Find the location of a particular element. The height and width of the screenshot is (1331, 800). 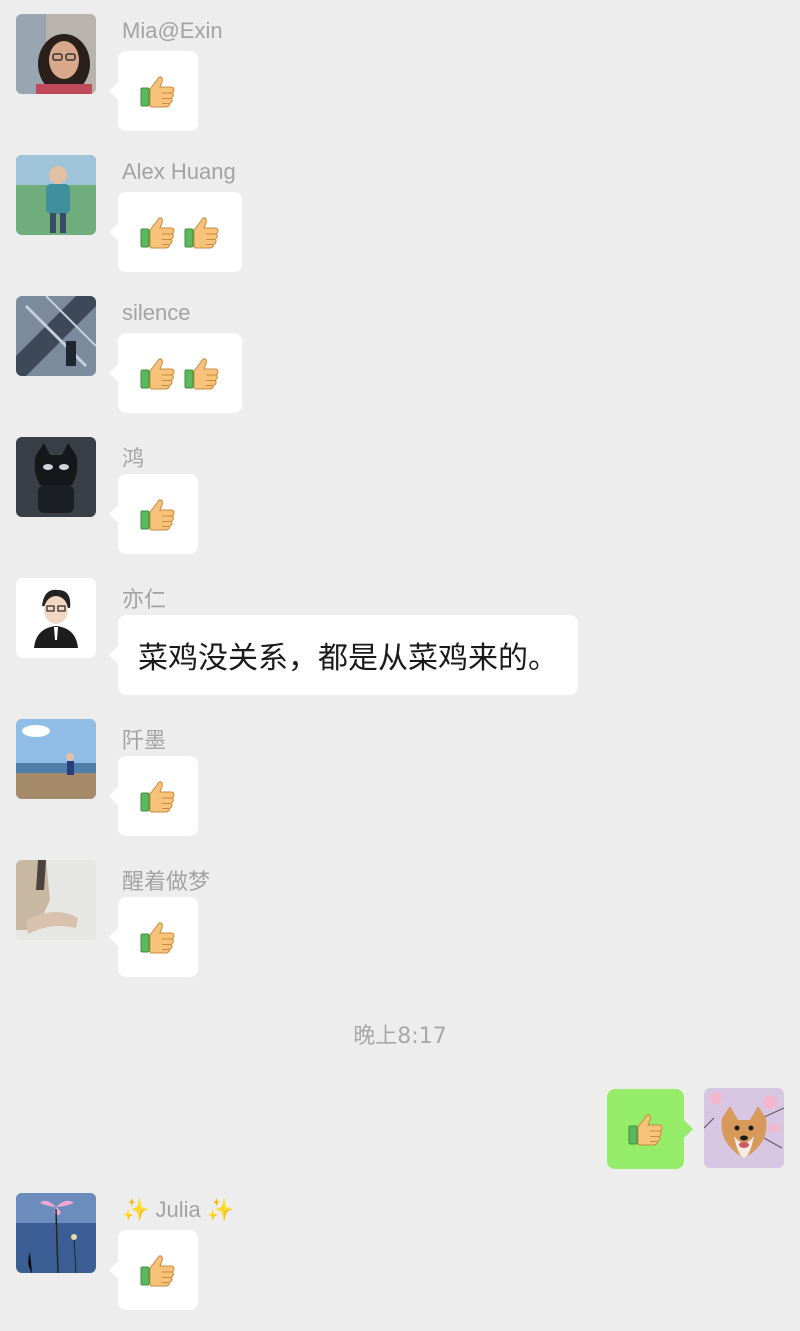

sender-name: 醒着做梦 is located at coordinates (166, 881).